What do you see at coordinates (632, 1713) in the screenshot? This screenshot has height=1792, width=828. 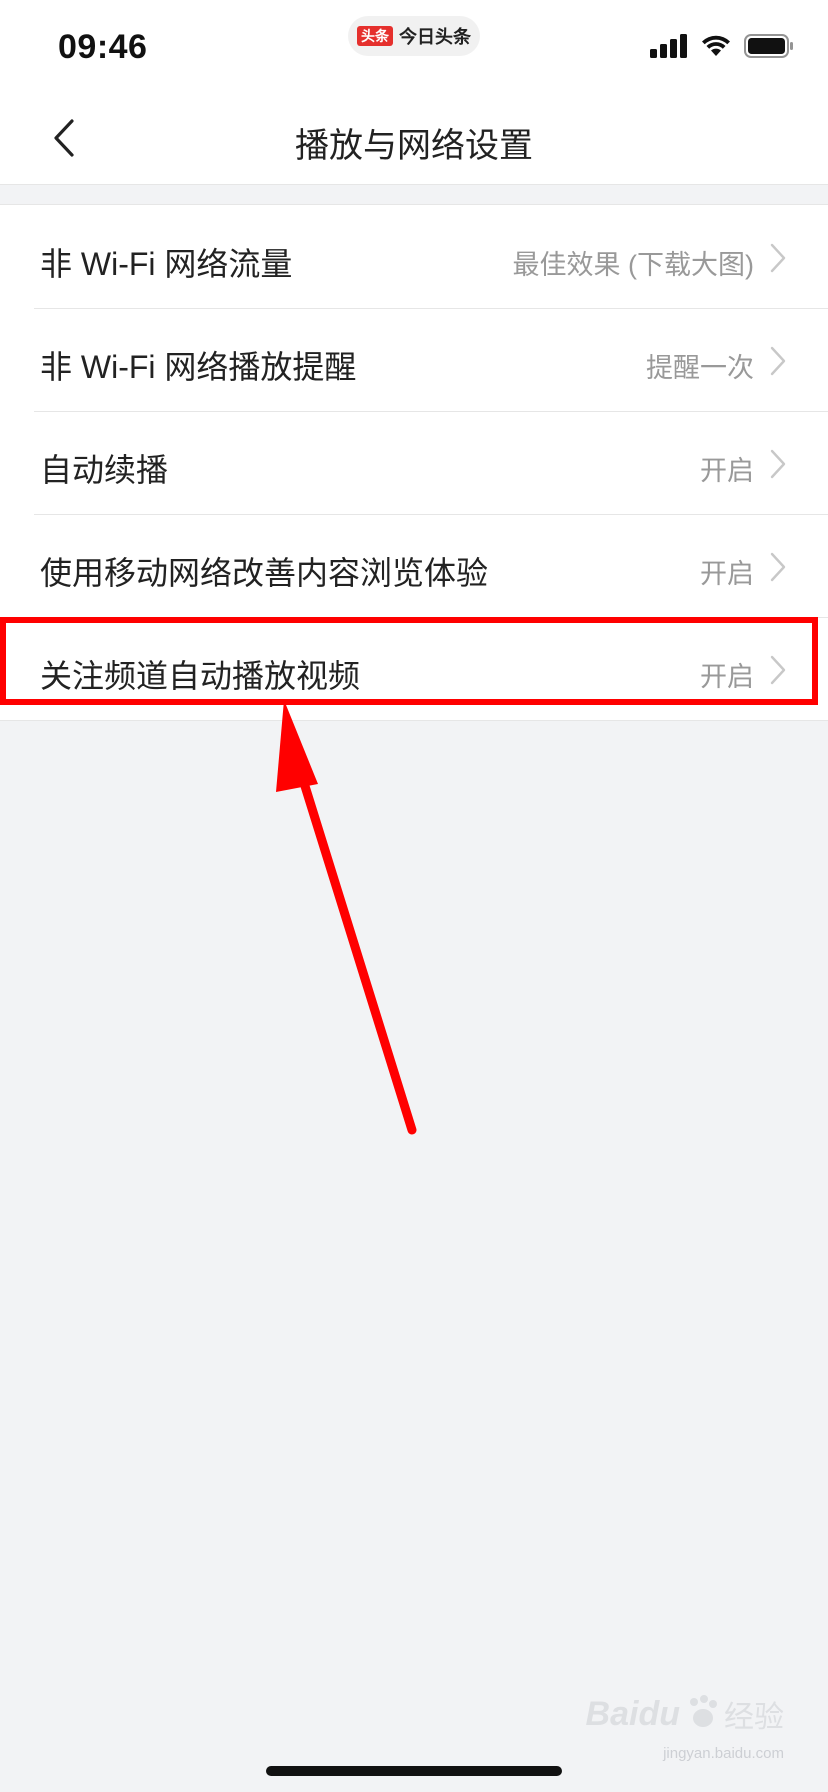 I see `watermark-brand: Baidu` at bounding box center [632, 1713].